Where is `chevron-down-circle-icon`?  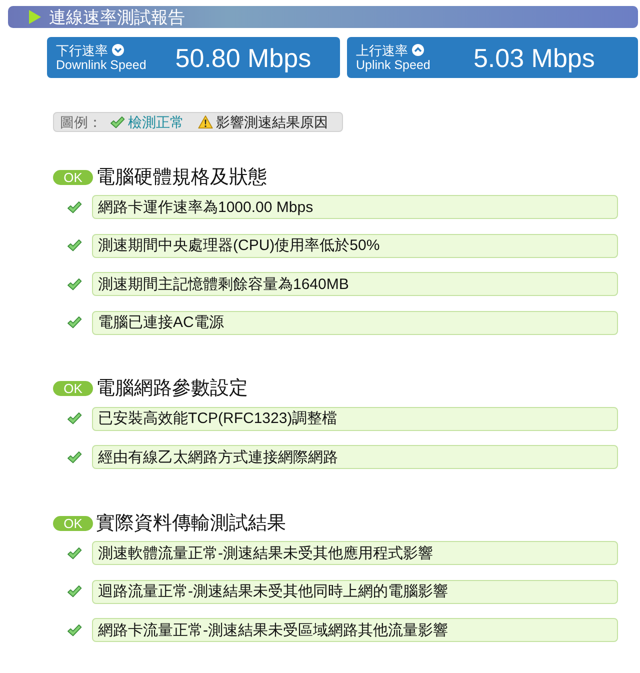
chevron-down-circle-icon is located at coordinates (118, 50).